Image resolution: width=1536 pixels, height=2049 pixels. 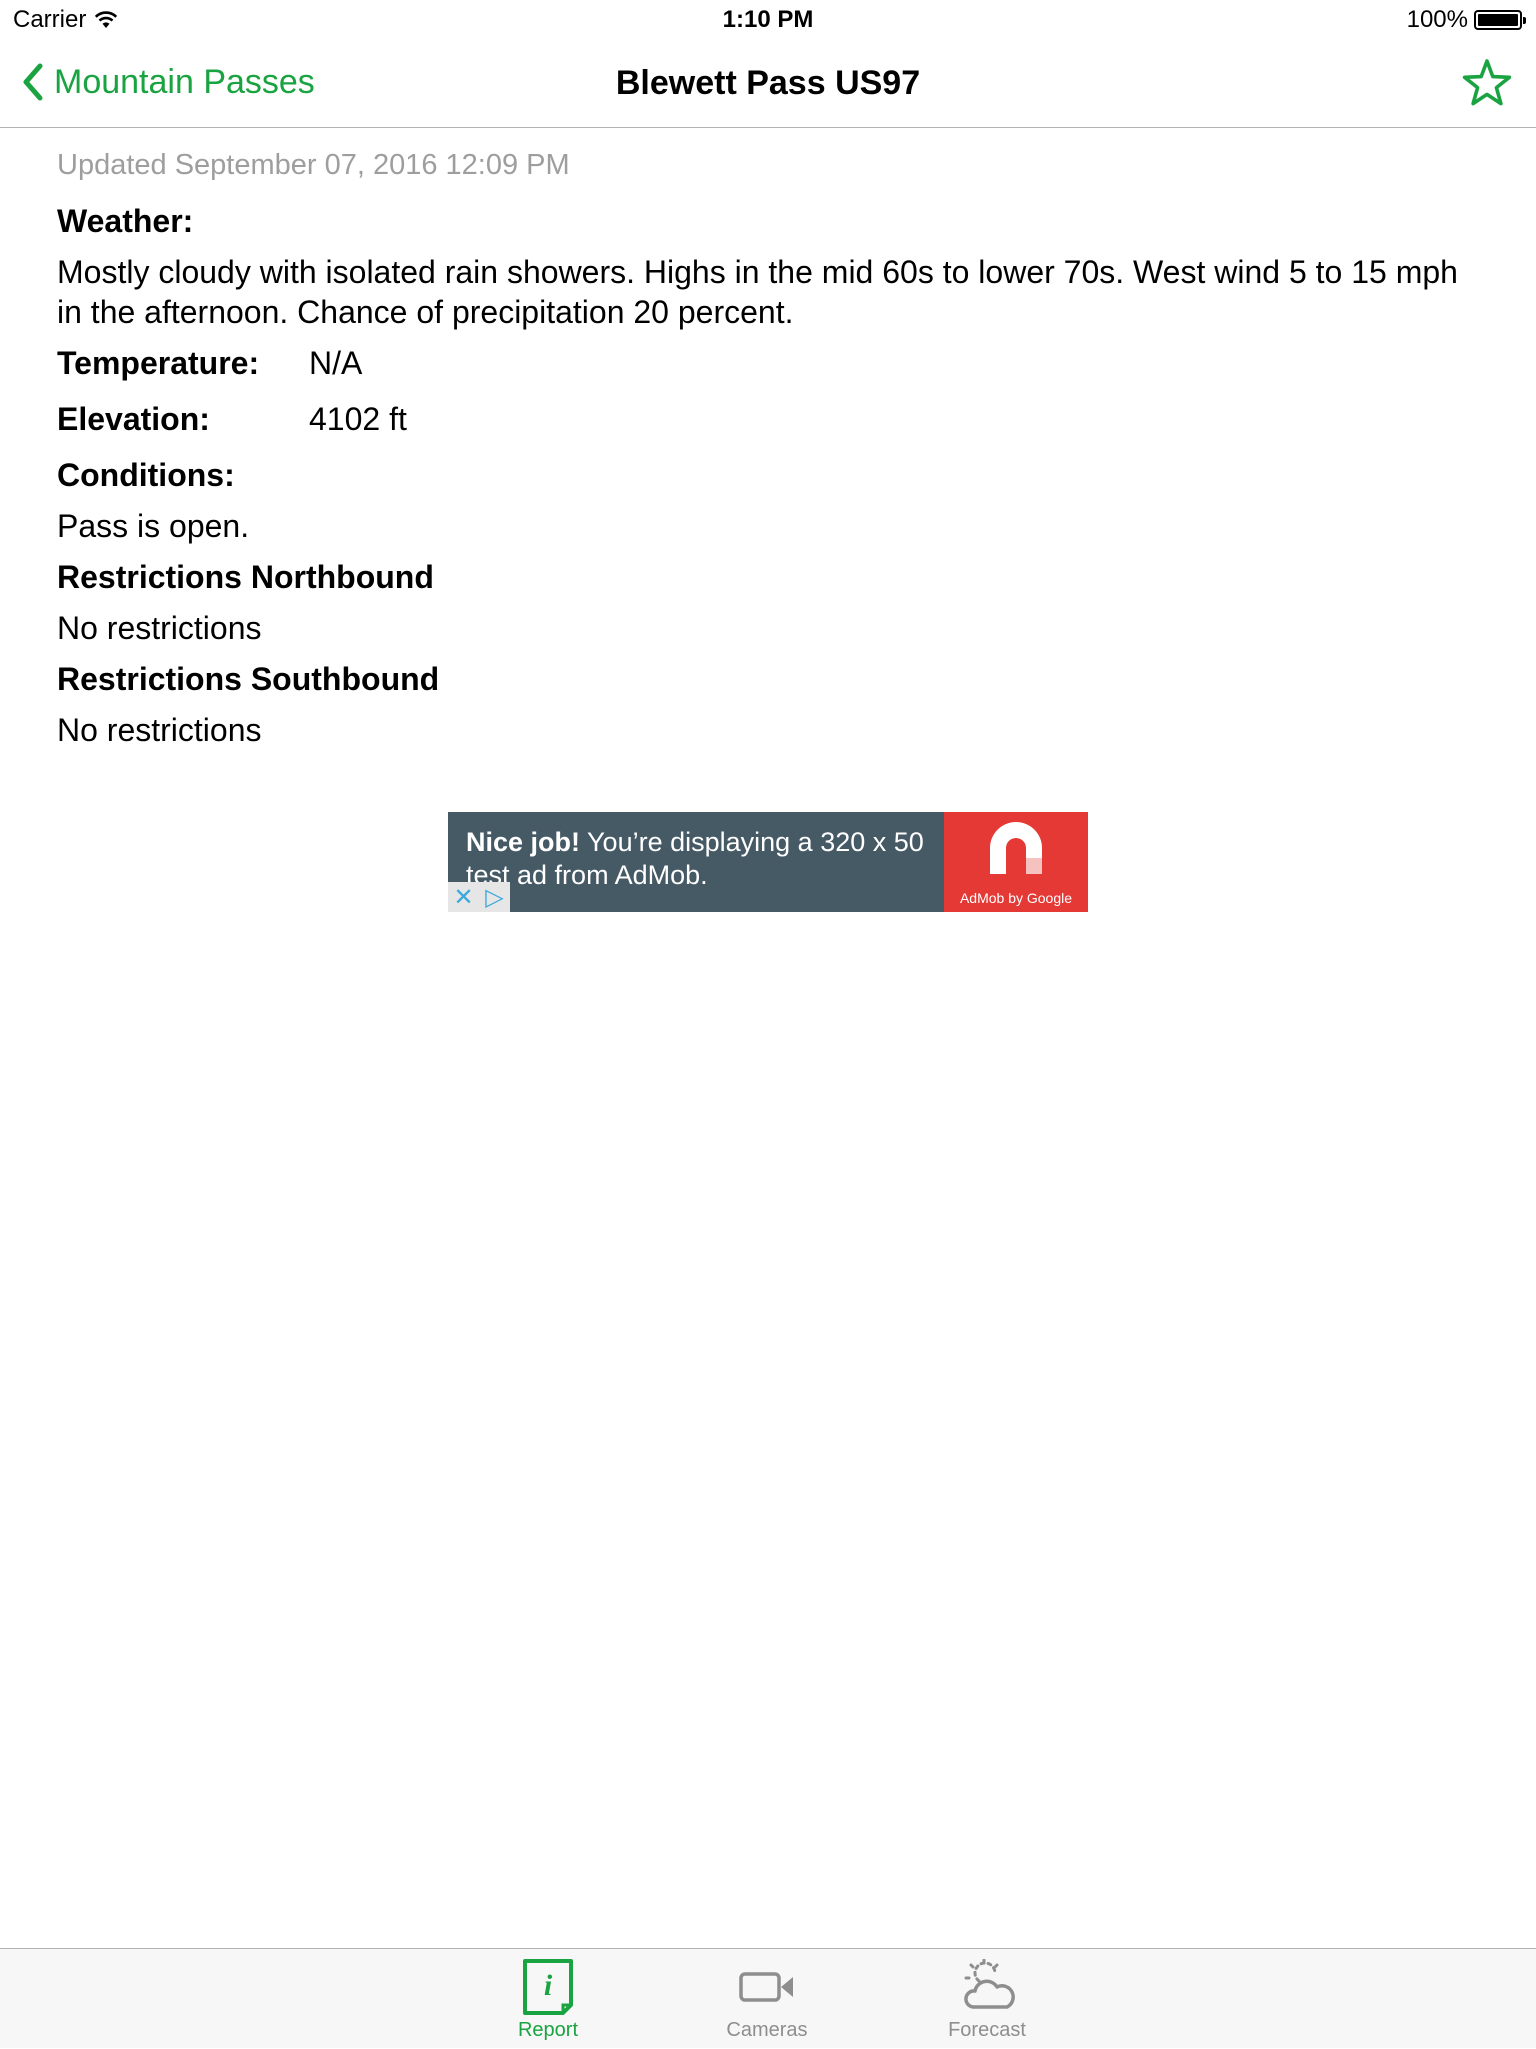 What do you see at coordinates (1487, 83) in the screenshot?
I see `star-outline-icon` at bounding box center [1487, 83].